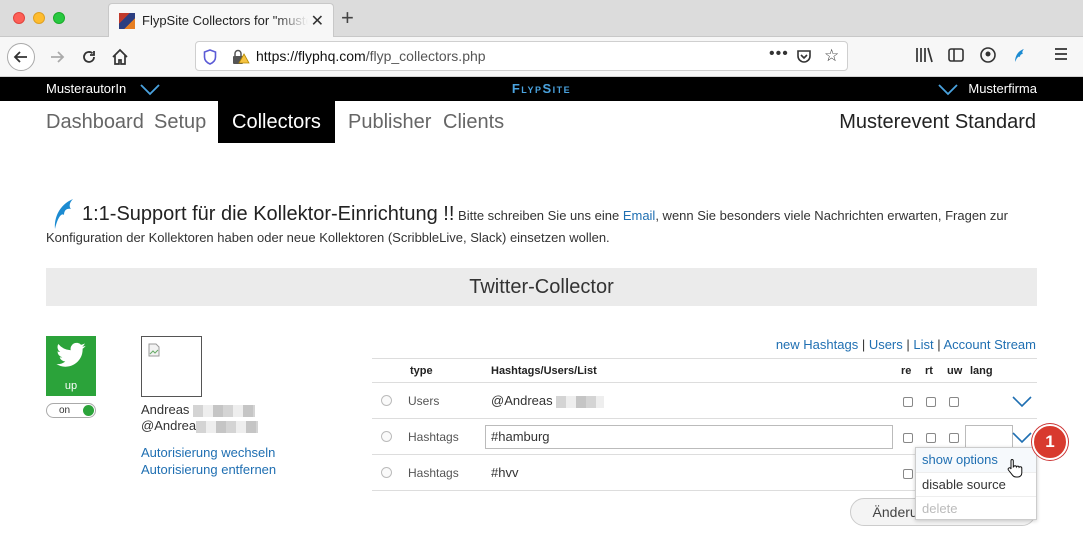 The image size is (1083, 544). Describe the element at coordinates (541, 287) in the screenshot. I see `section-title: Twitter-Collector` at that location.